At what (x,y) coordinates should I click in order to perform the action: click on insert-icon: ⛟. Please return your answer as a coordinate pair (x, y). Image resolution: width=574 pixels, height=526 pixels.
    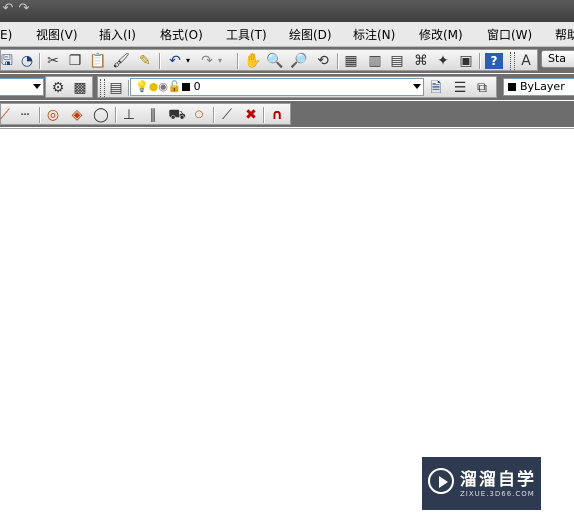
    Looking at the image, I should click on (177, 115).